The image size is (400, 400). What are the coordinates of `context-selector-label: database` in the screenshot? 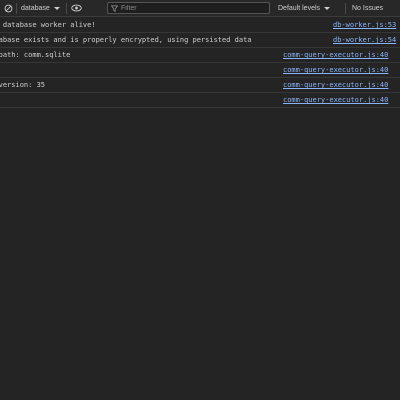 It's located at (35, 8).